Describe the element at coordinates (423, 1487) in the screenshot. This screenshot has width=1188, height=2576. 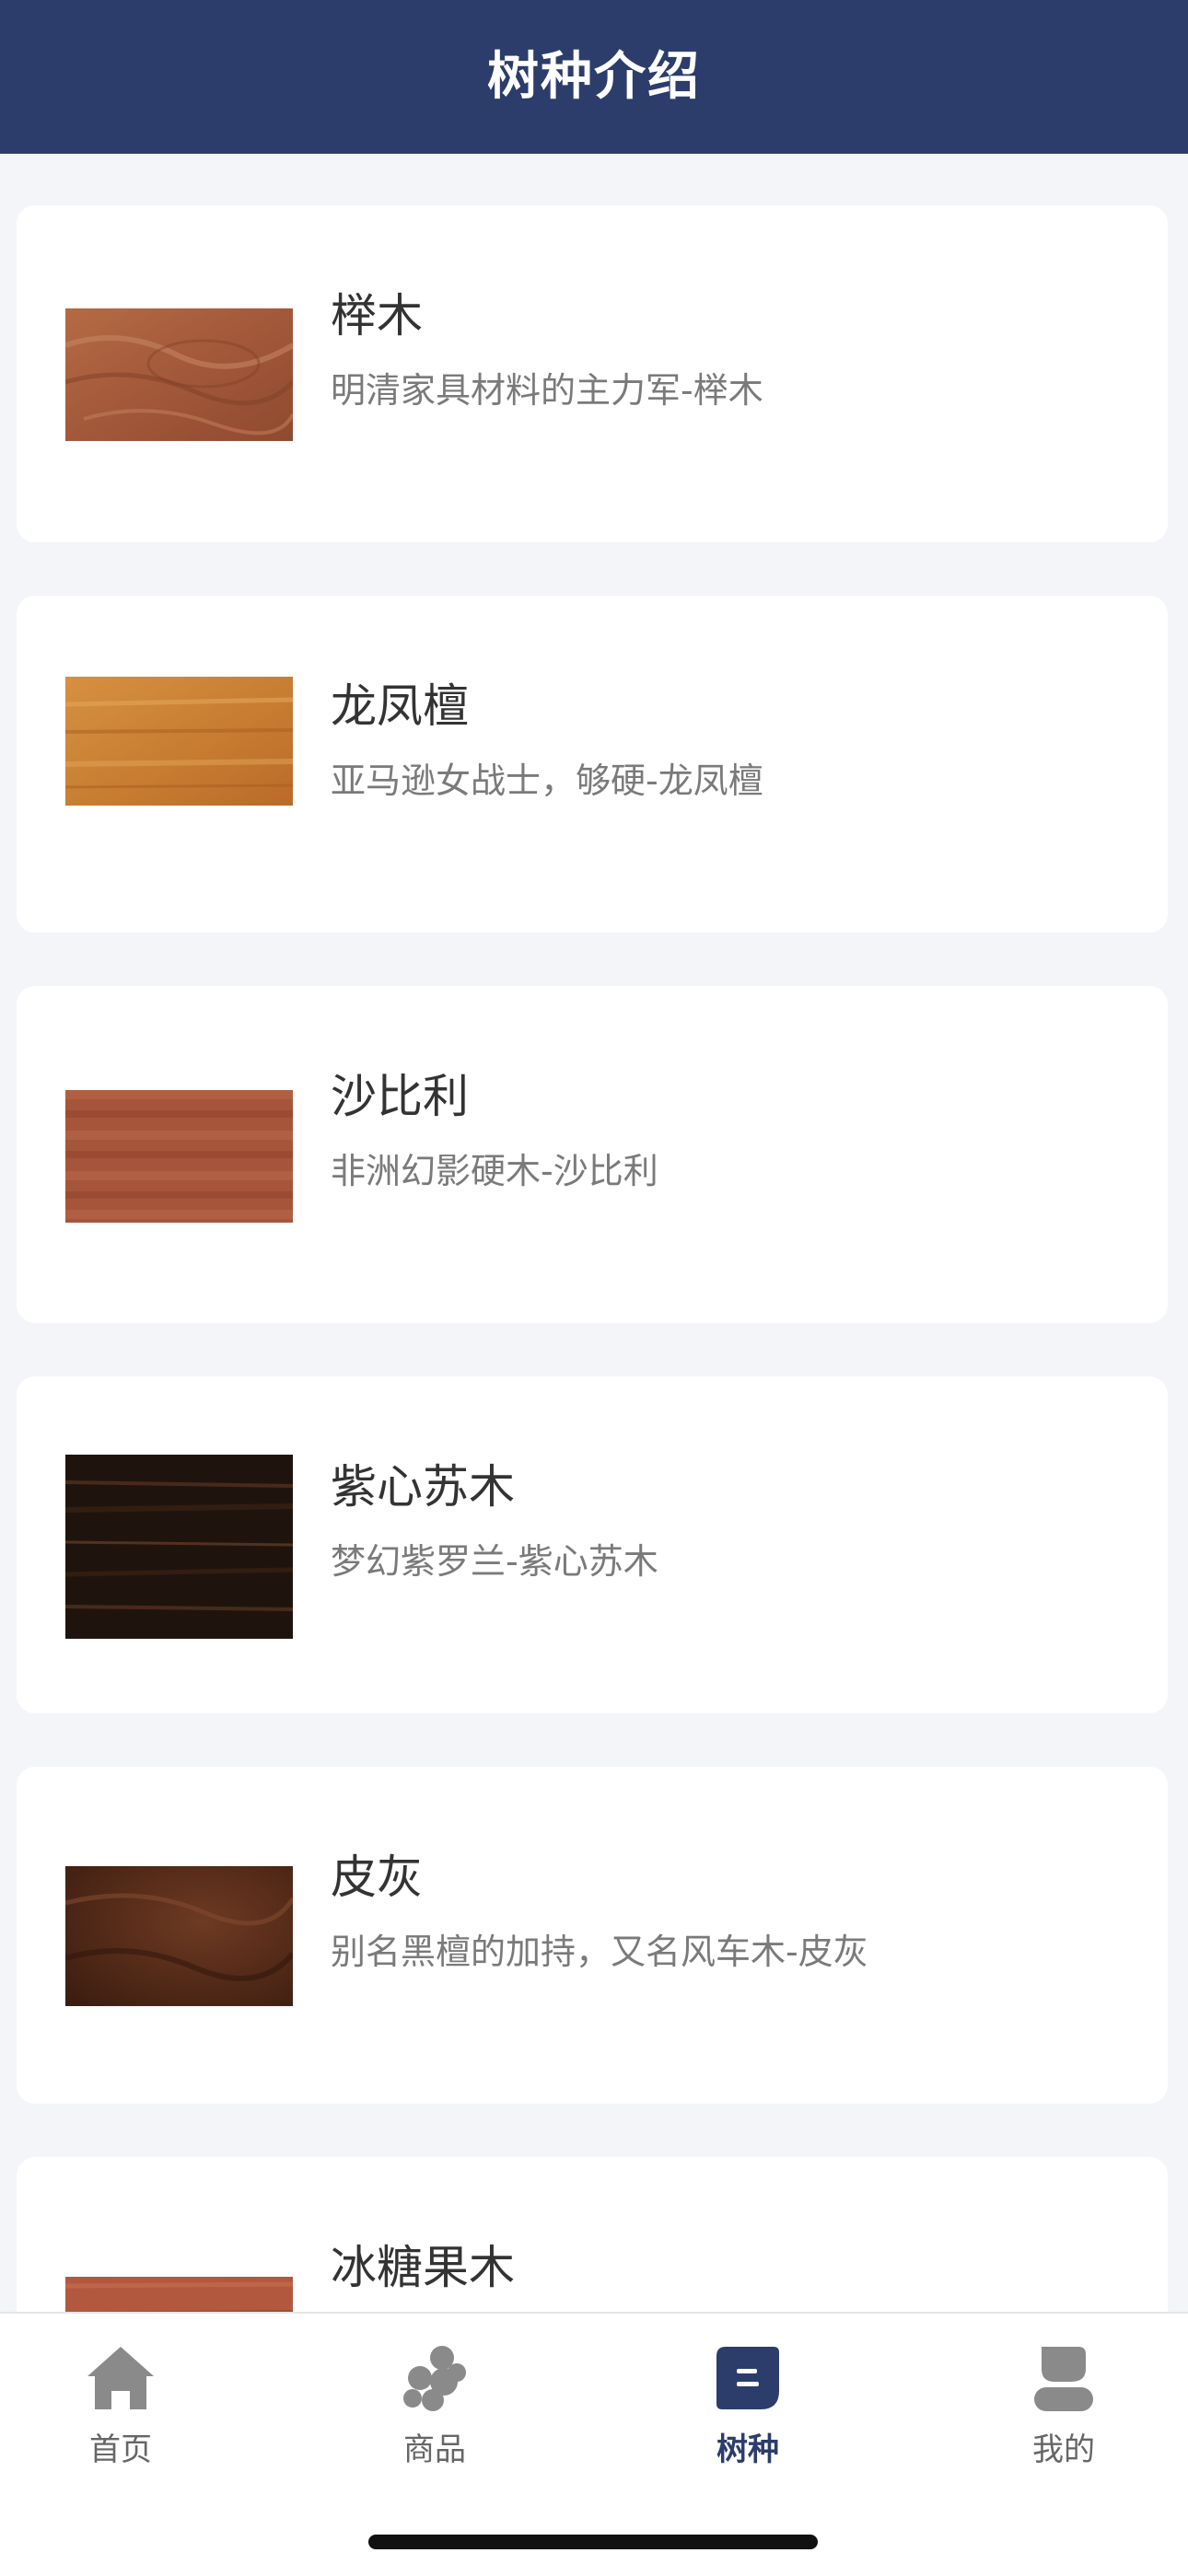
I see `wood-name: 紫心苏木` at that location.